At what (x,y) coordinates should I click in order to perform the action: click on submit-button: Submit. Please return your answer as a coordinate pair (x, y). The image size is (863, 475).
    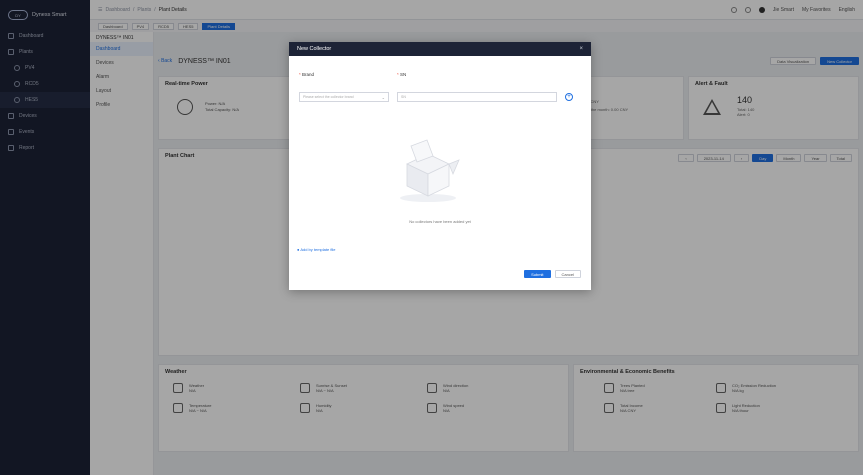
    Looking at the image, I should click on (537, 274).